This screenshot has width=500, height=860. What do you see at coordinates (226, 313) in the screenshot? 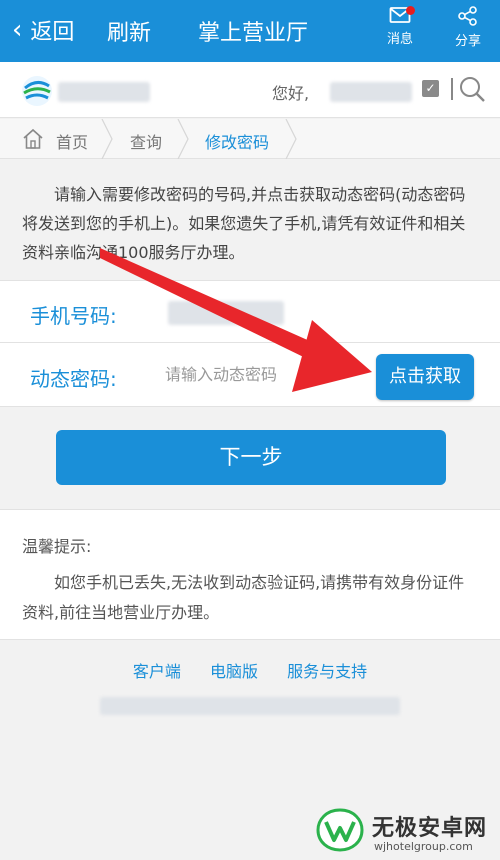
I see `blurred-phone-number` at bounding box center [226, 313].